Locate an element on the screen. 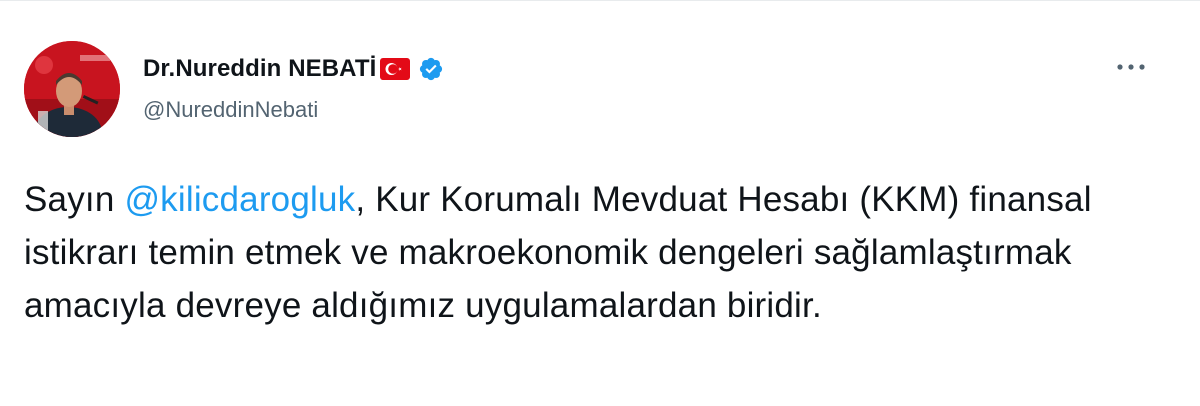 Image resolution: width=1200 pixels, height=406 pixels. avatar is located at coordinates (72, 89).